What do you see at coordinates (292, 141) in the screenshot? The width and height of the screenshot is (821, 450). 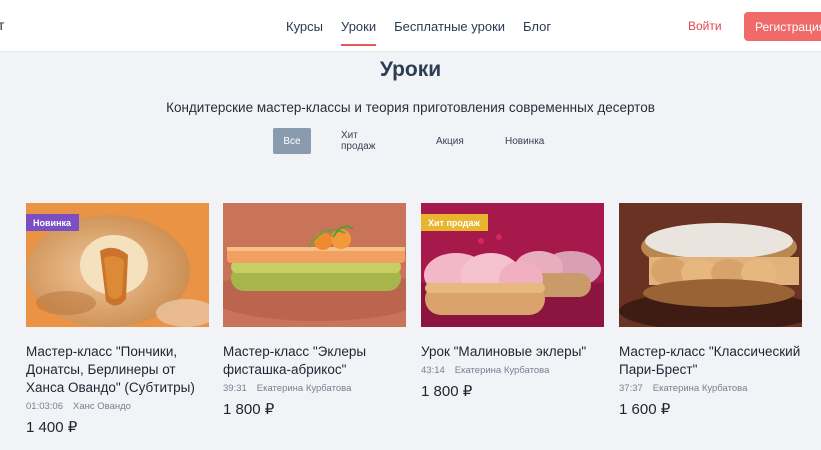 I see `filter-all: Все` at bounding box center [292, 141].